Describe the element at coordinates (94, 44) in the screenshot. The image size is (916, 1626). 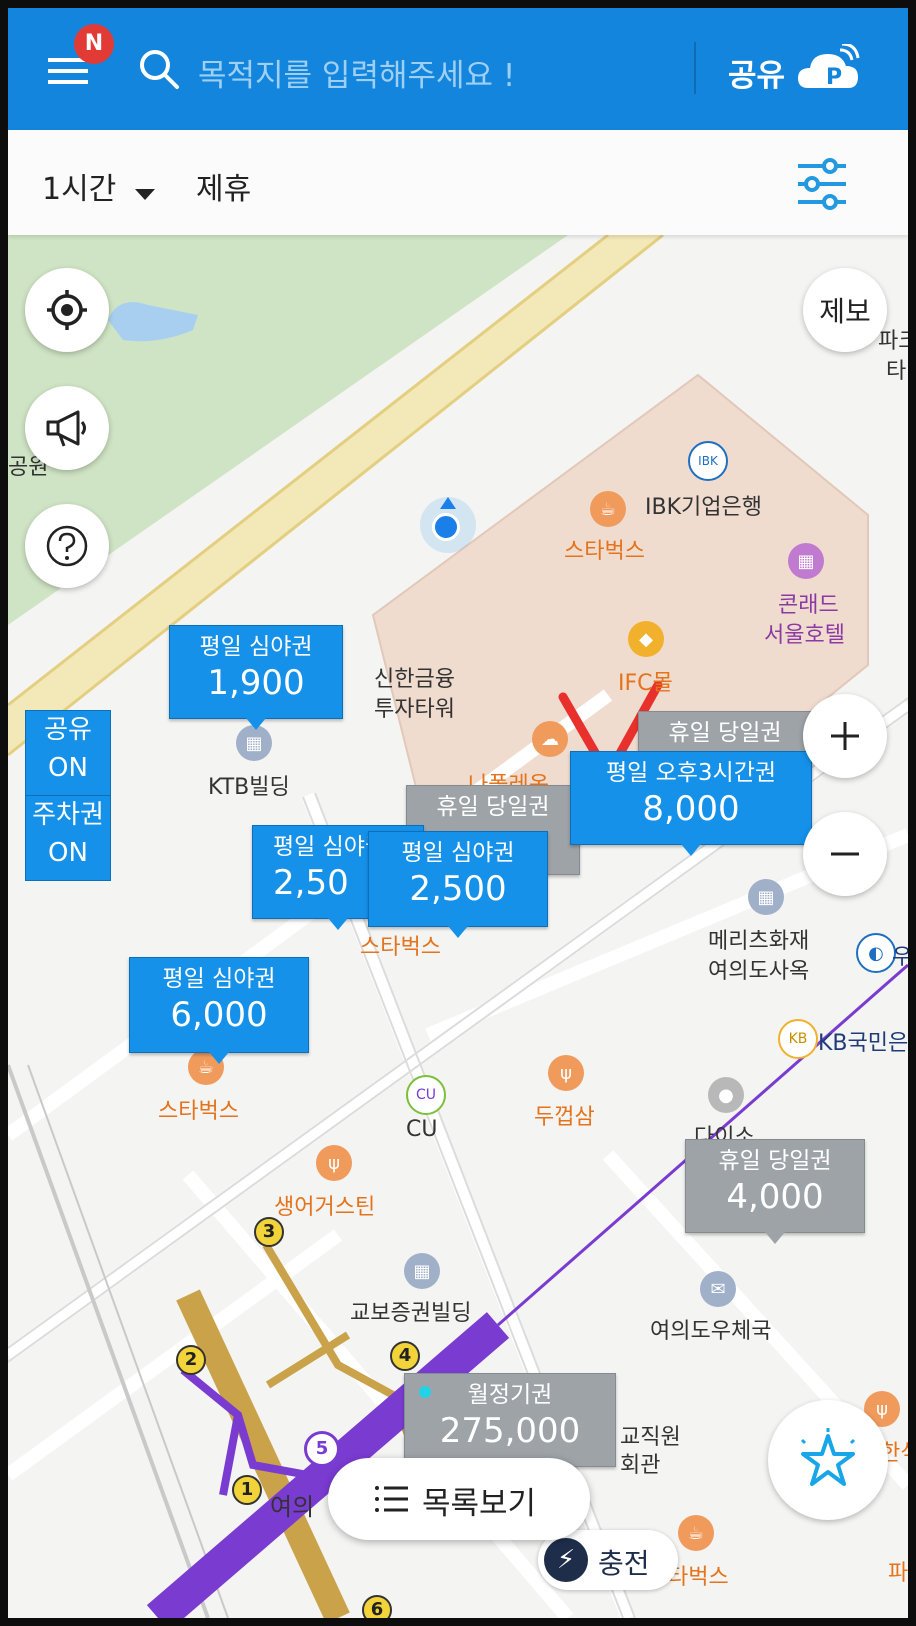
I see `notification-badge: N` at that location.